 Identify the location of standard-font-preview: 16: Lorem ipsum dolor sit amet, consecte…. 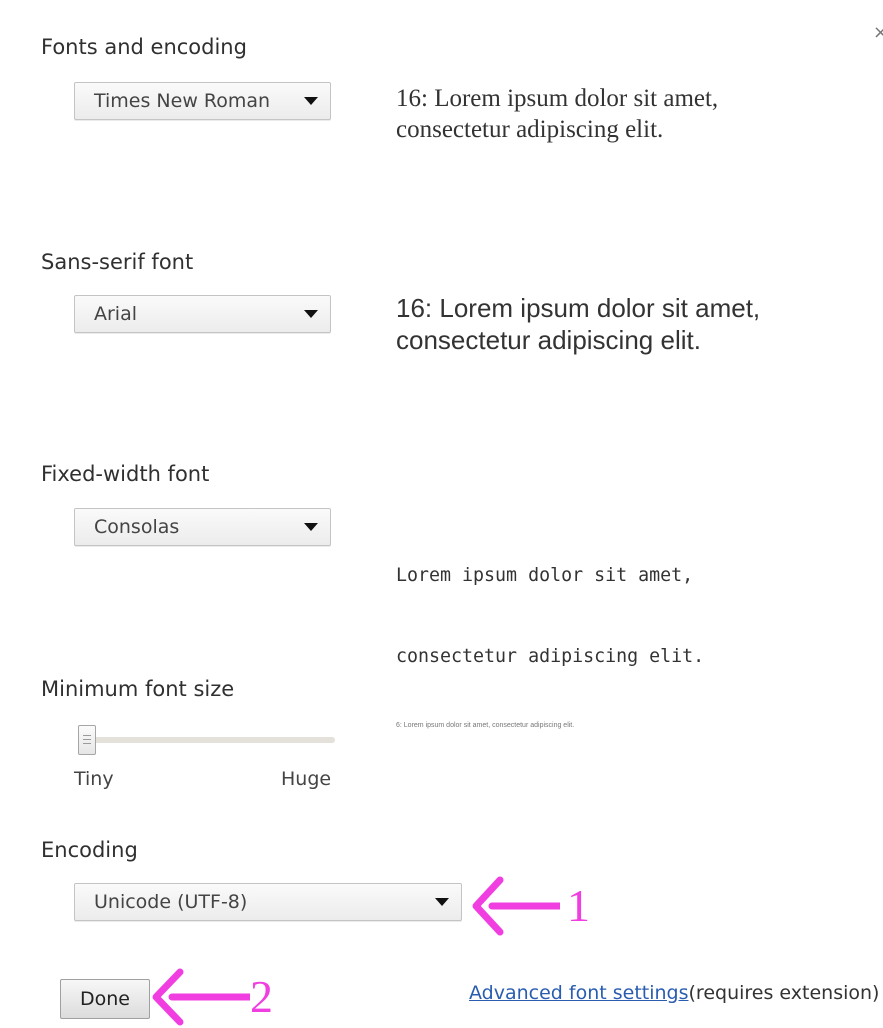
(557, 114).